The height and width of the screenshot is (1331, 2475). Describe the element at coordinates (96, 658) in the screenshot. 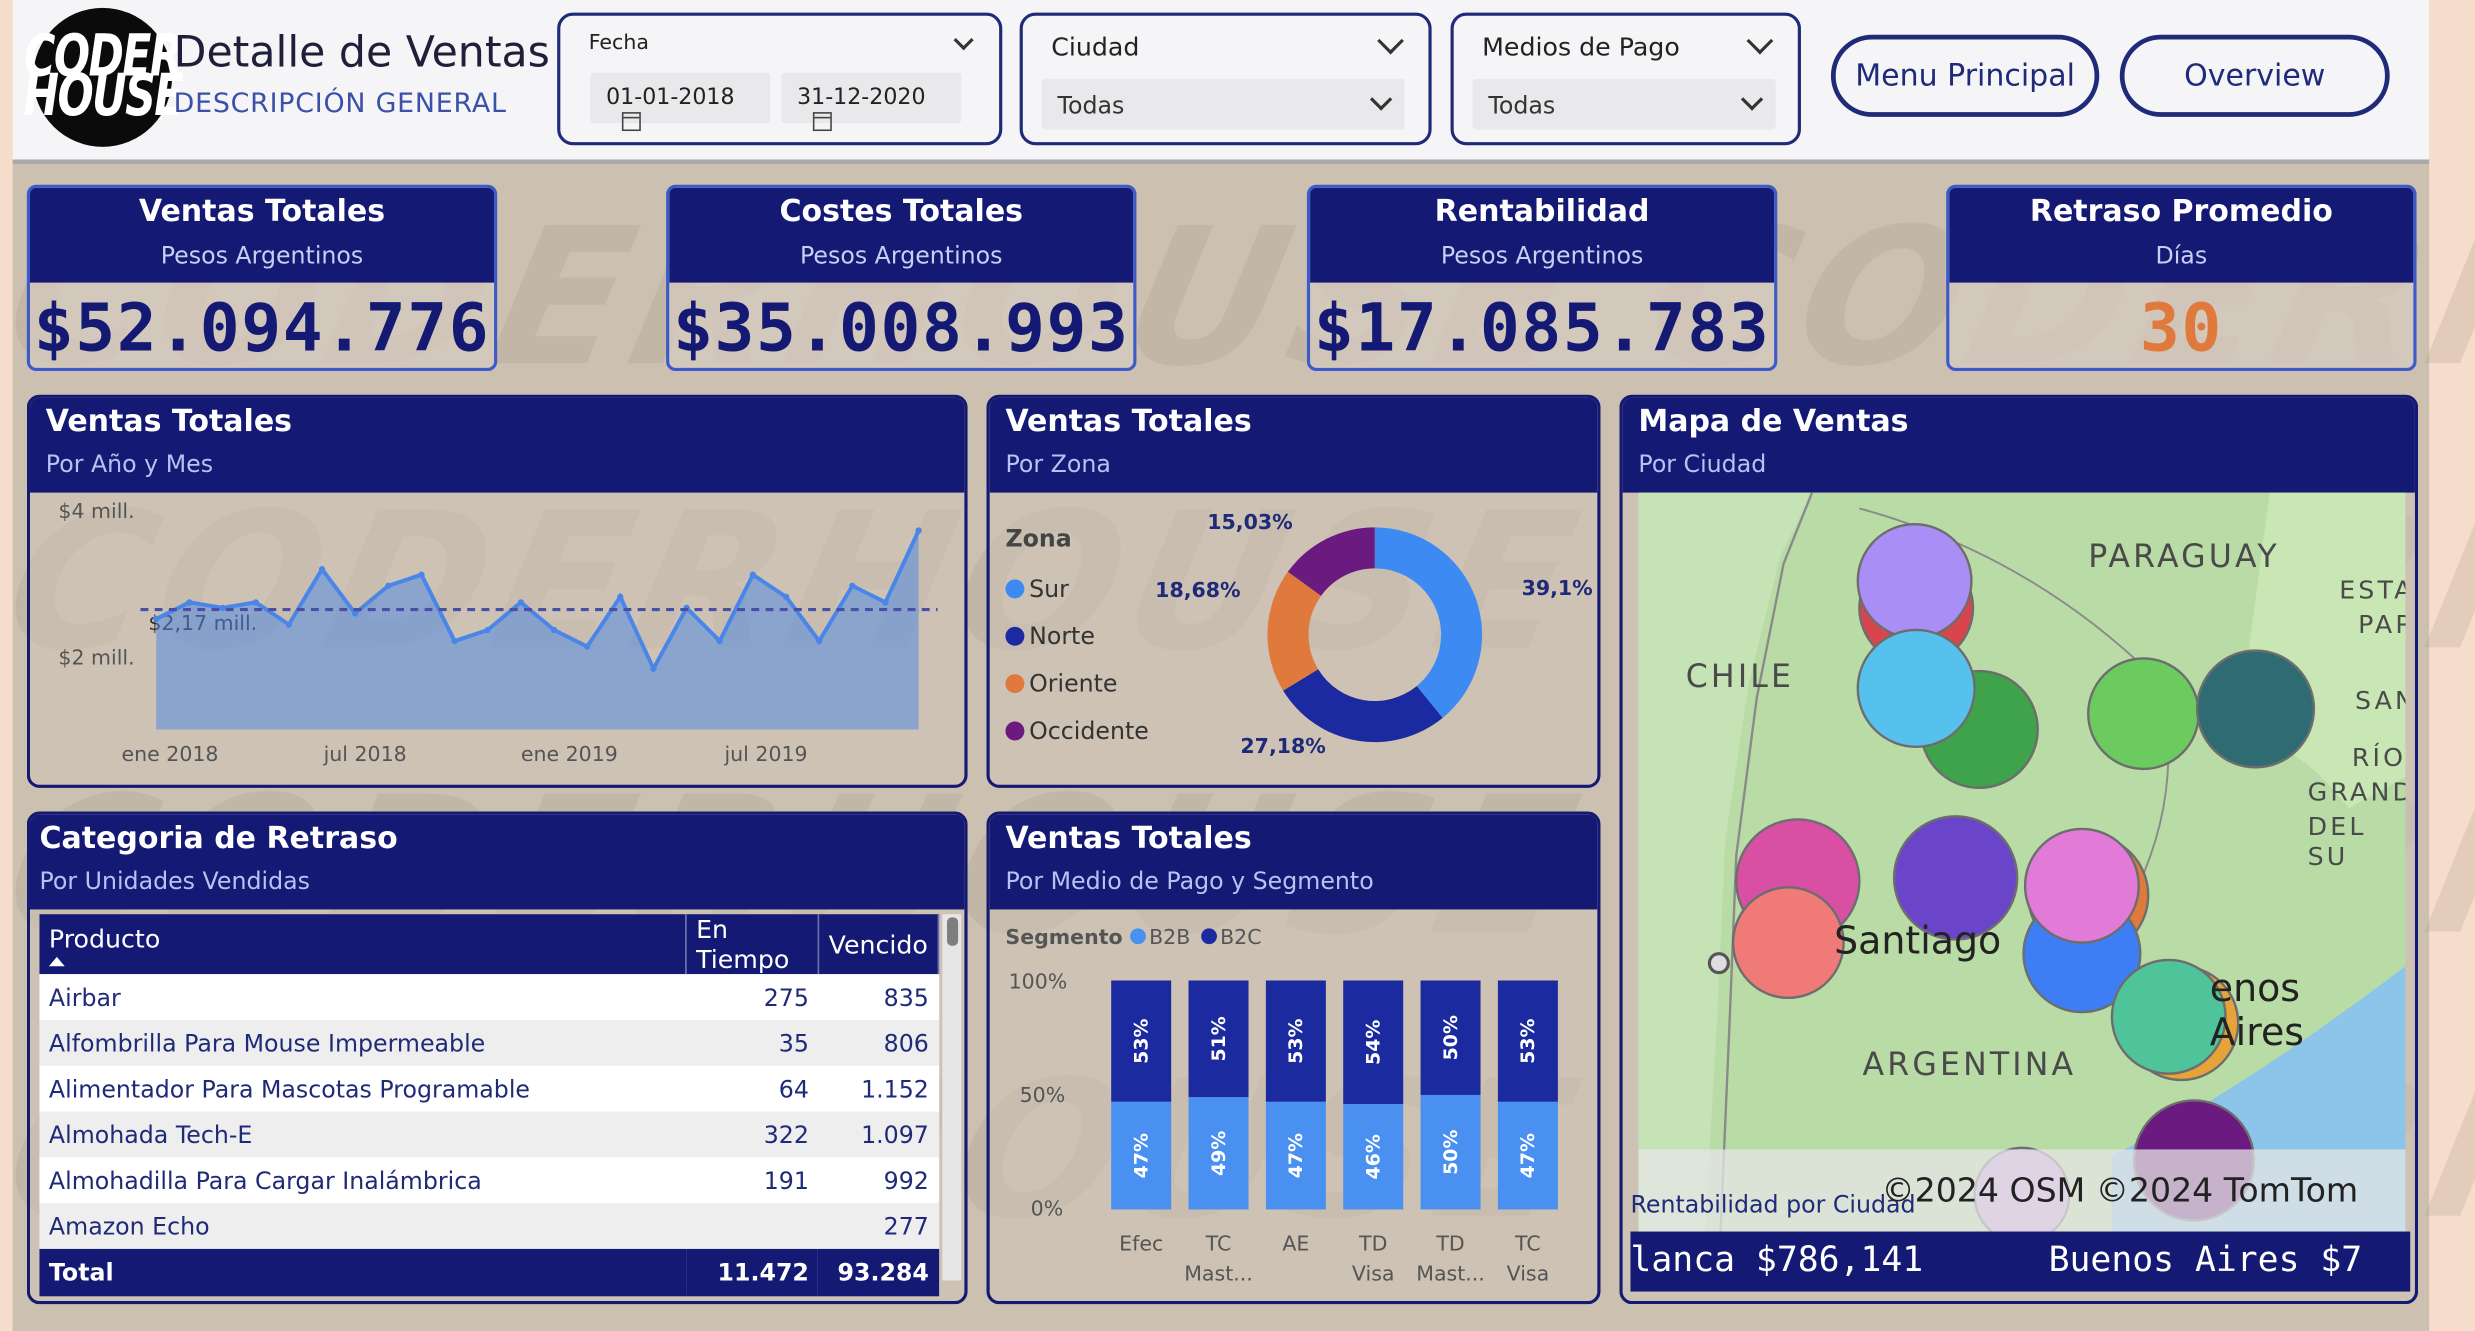

I see `y-tick-label: $2 mill.` at that location.